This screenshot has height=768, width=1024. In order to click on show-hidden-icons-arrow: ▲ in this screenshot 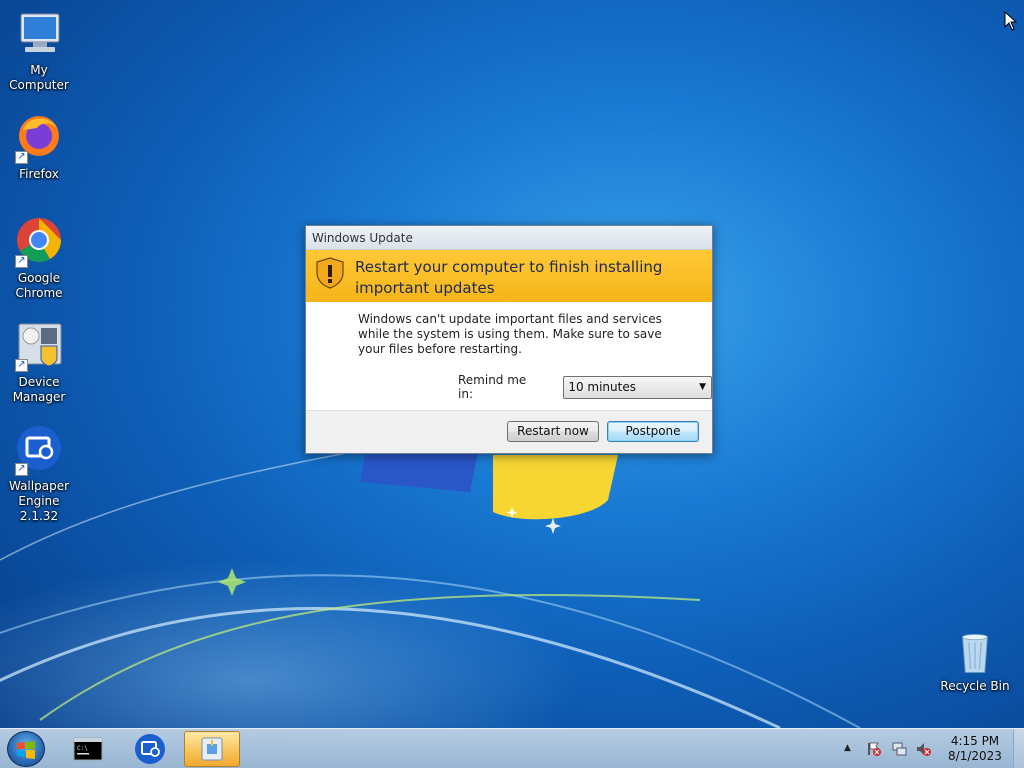, I will do `click(847, 748)`.